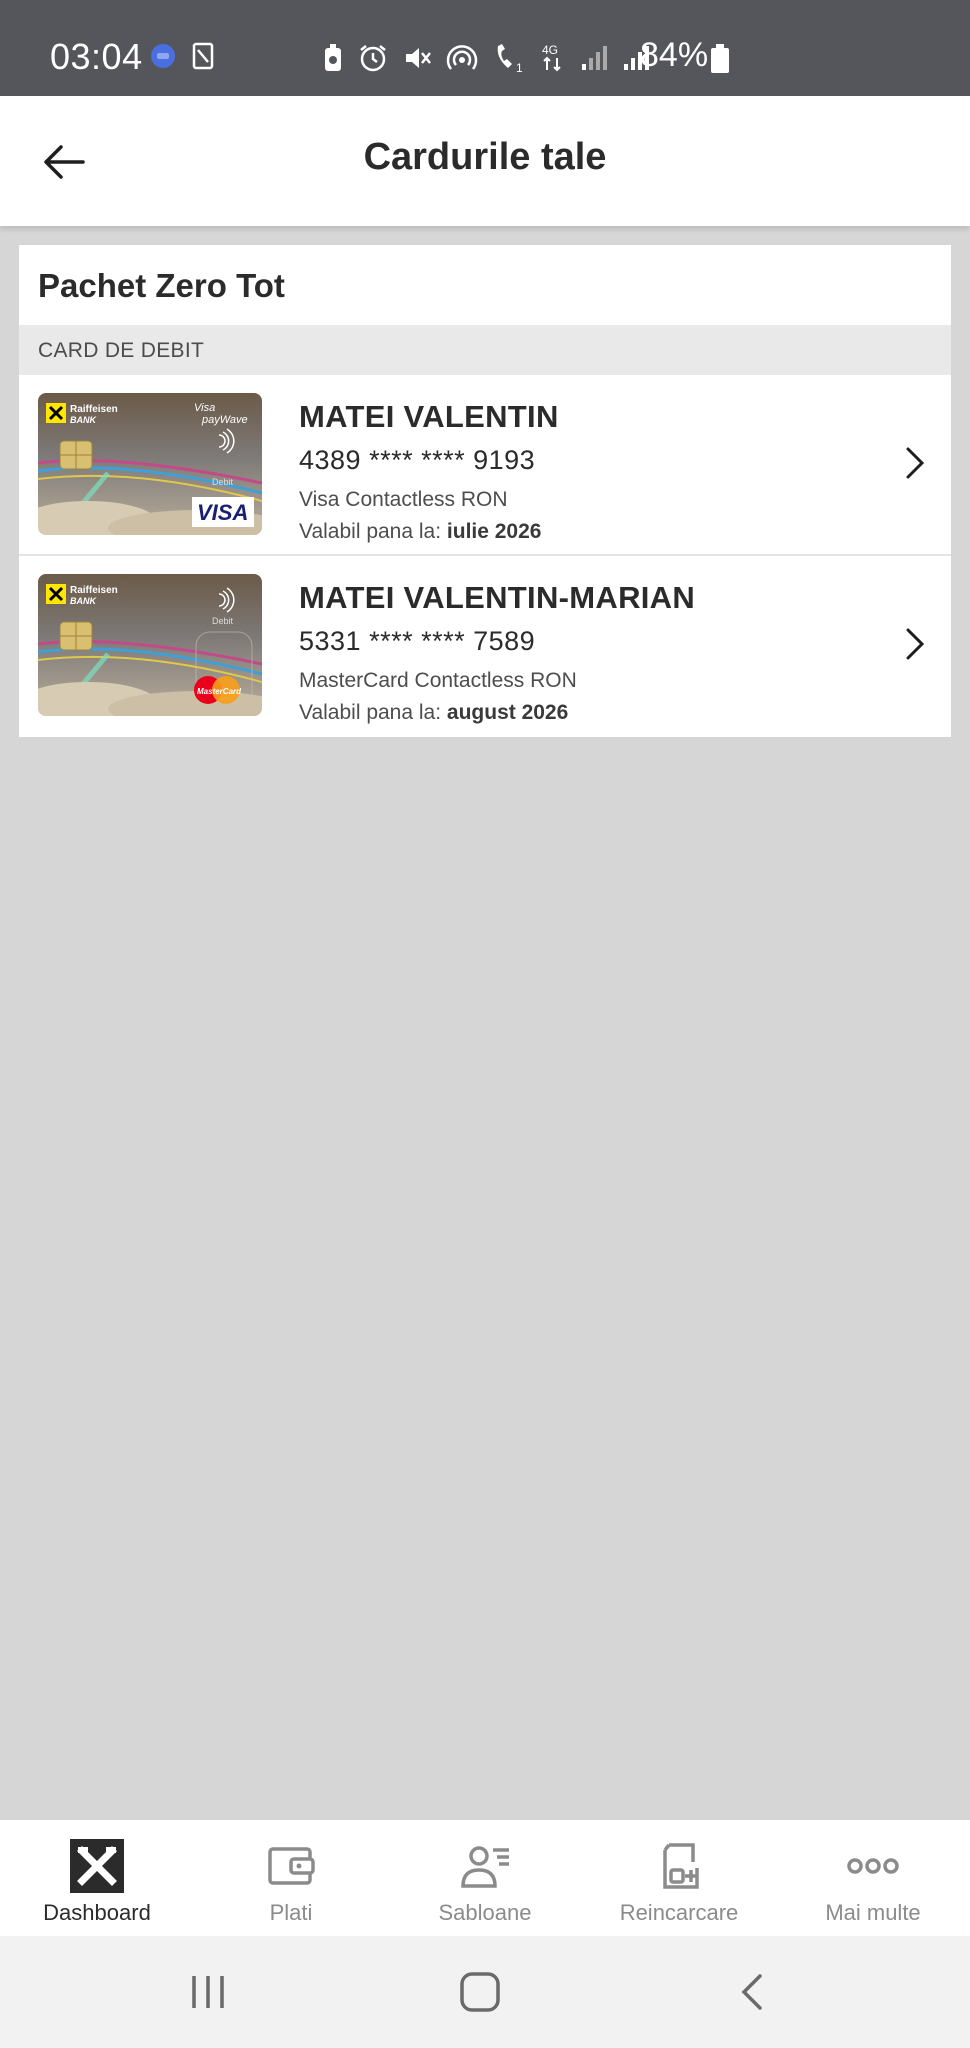 The image size is (970, 2048). Describe the element at coordinates (373, 58) in the screenshot. I see `alarm-icon` at that location.